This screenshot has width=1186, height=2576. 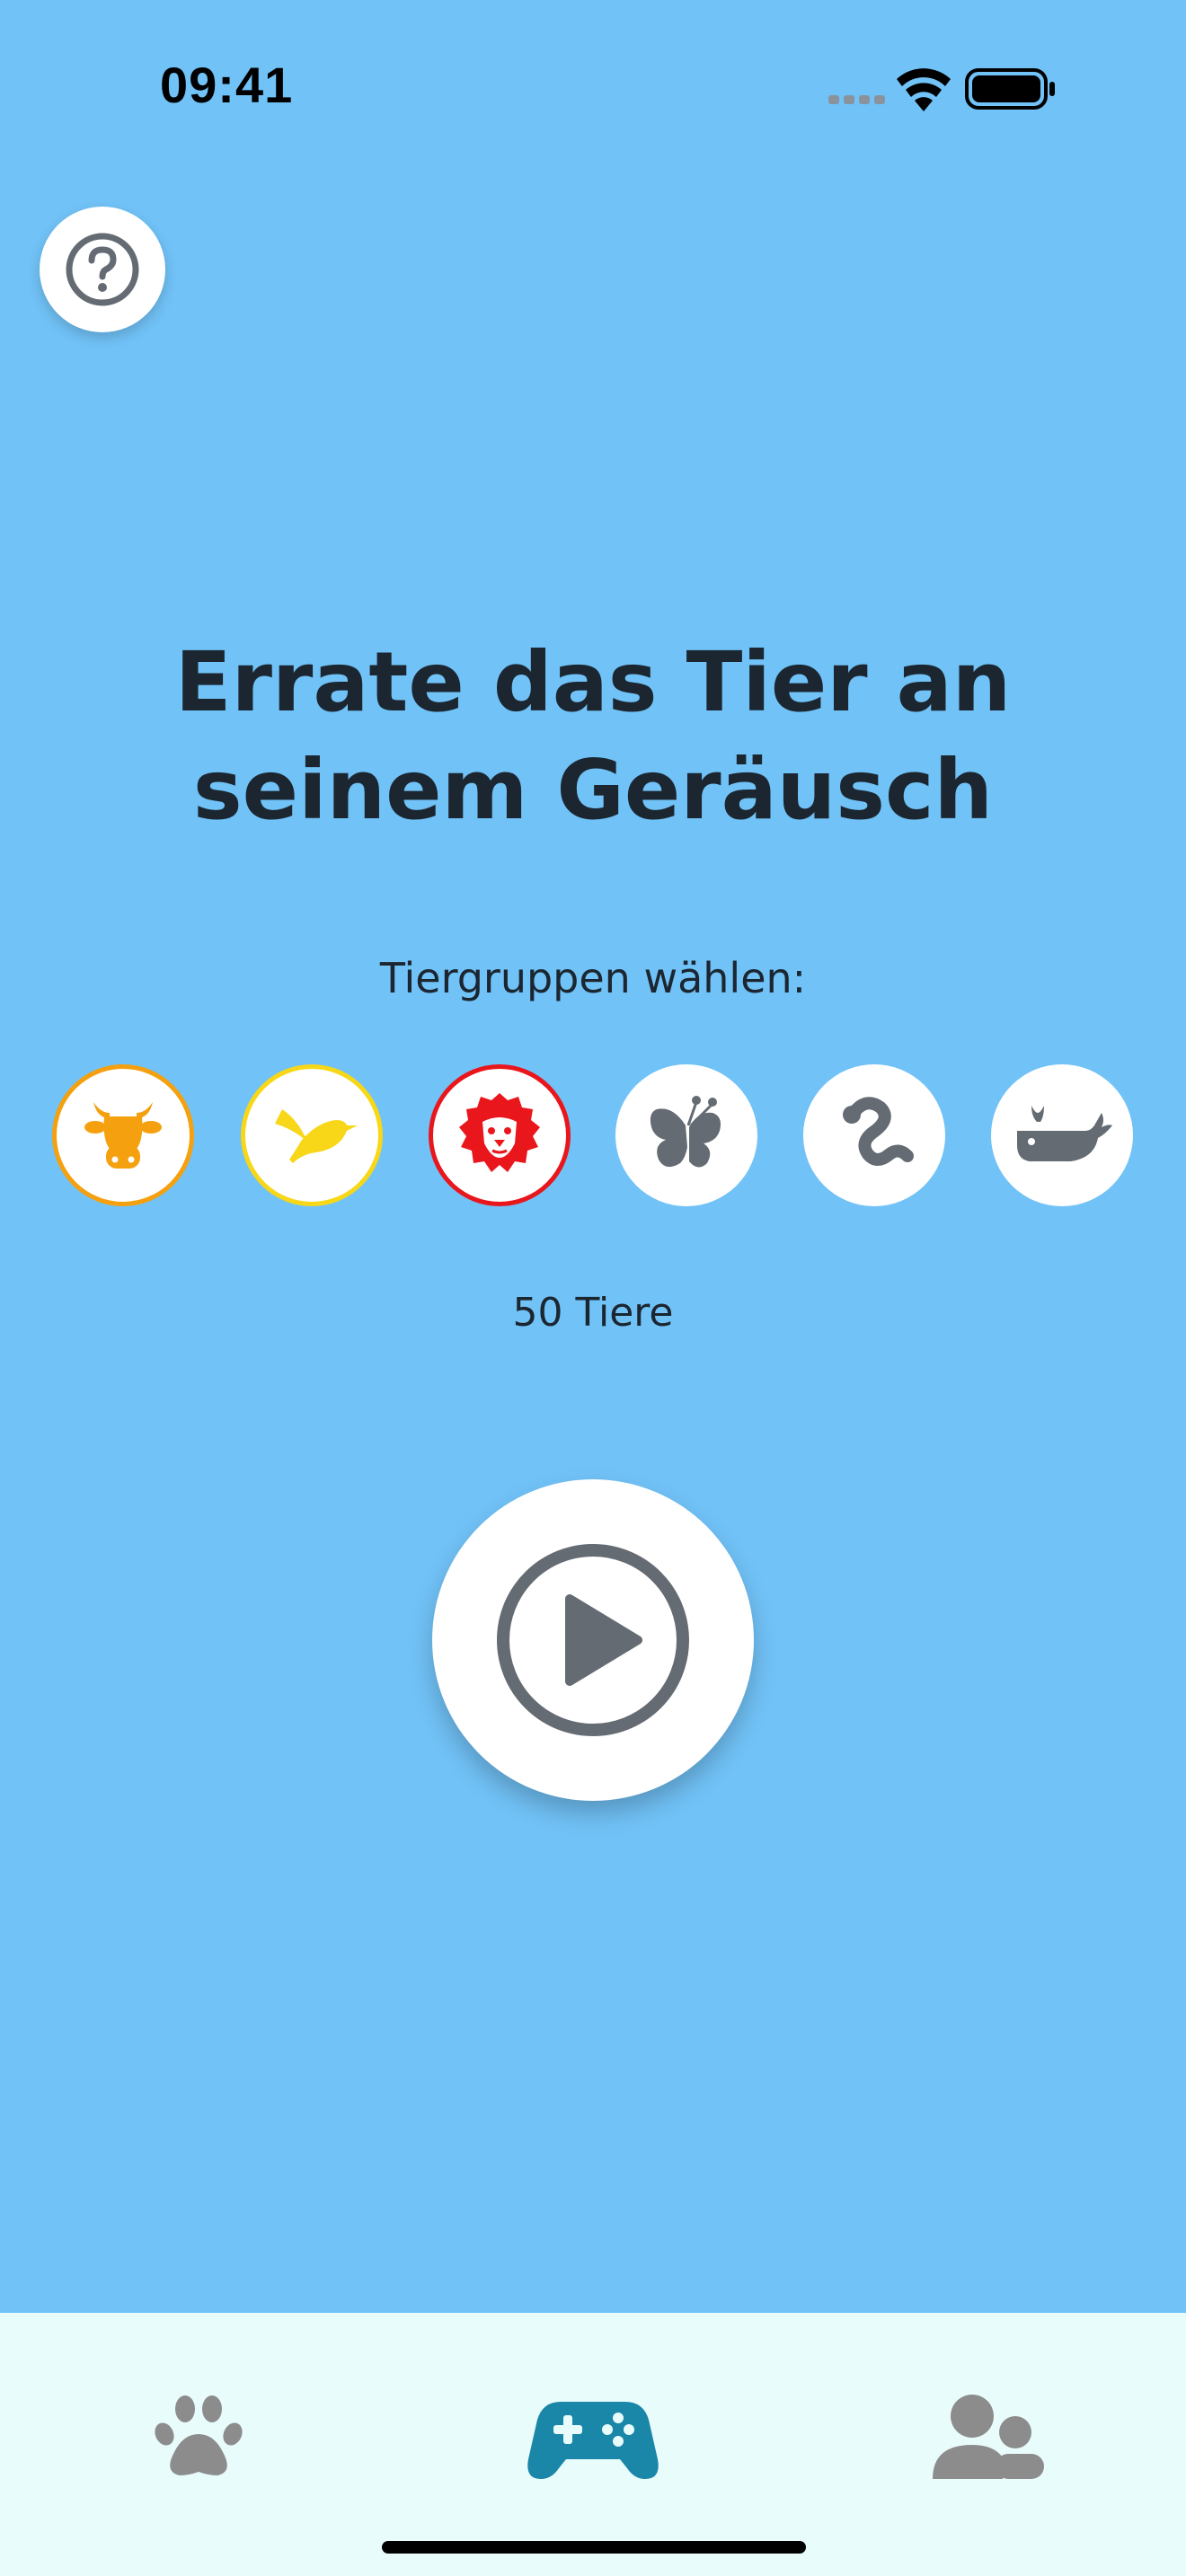 I want to click on group-option-farm, so click(x=123, y=1135).